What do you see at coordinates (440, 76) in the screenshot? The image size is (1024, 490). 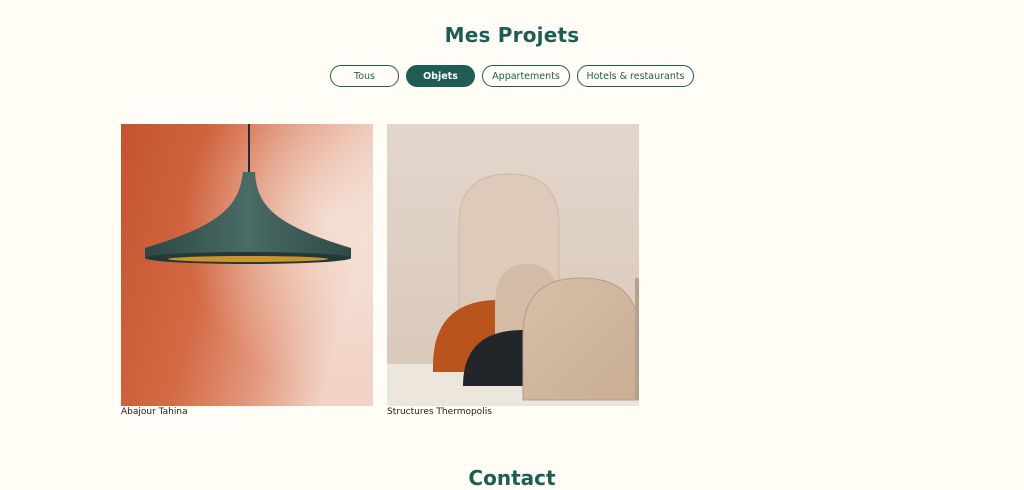 I see `filter-objets-button: Objets` at bounding box center [440, 76].